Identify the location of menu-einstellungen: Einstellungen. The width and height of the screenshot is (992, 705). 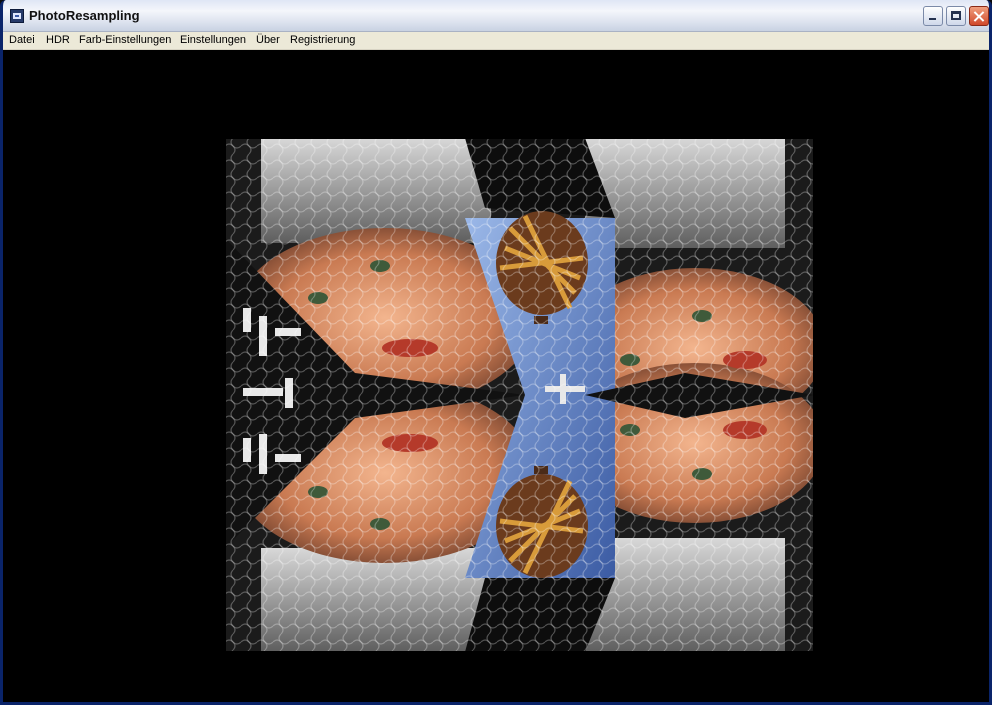
(213, 40).